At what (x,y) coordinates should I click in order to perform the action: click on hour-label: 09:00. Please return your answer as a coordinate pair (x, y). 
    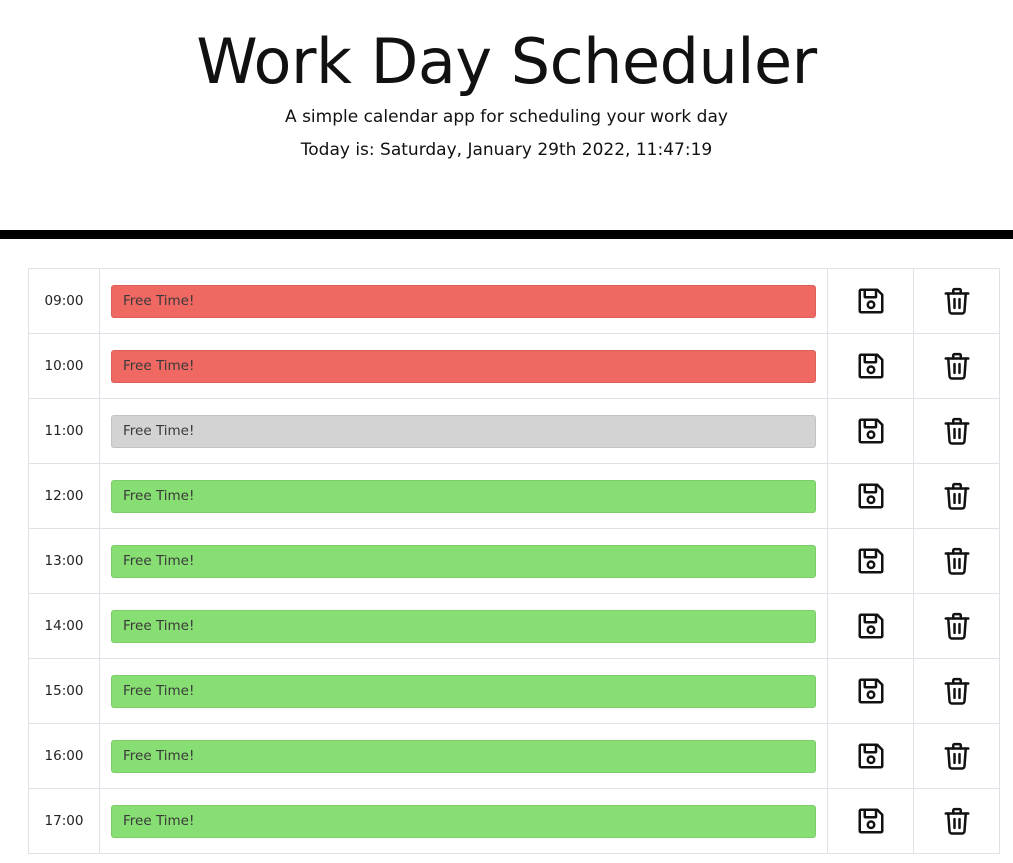
    Looking at the image, I should click on (64, 301).